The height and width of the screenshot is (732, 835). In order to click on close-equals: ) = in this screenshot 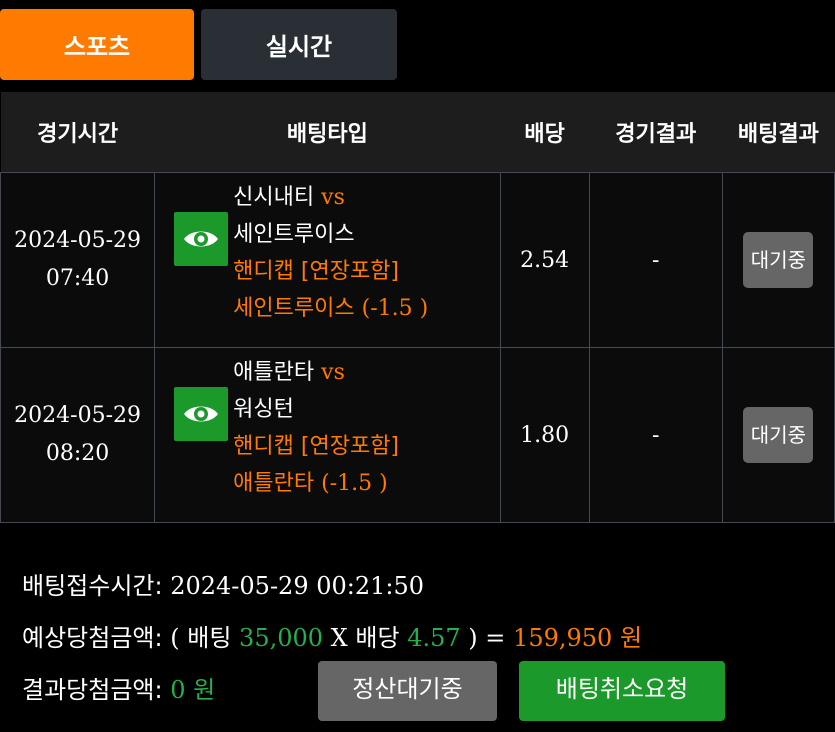, I will do `click(487, 638)`.